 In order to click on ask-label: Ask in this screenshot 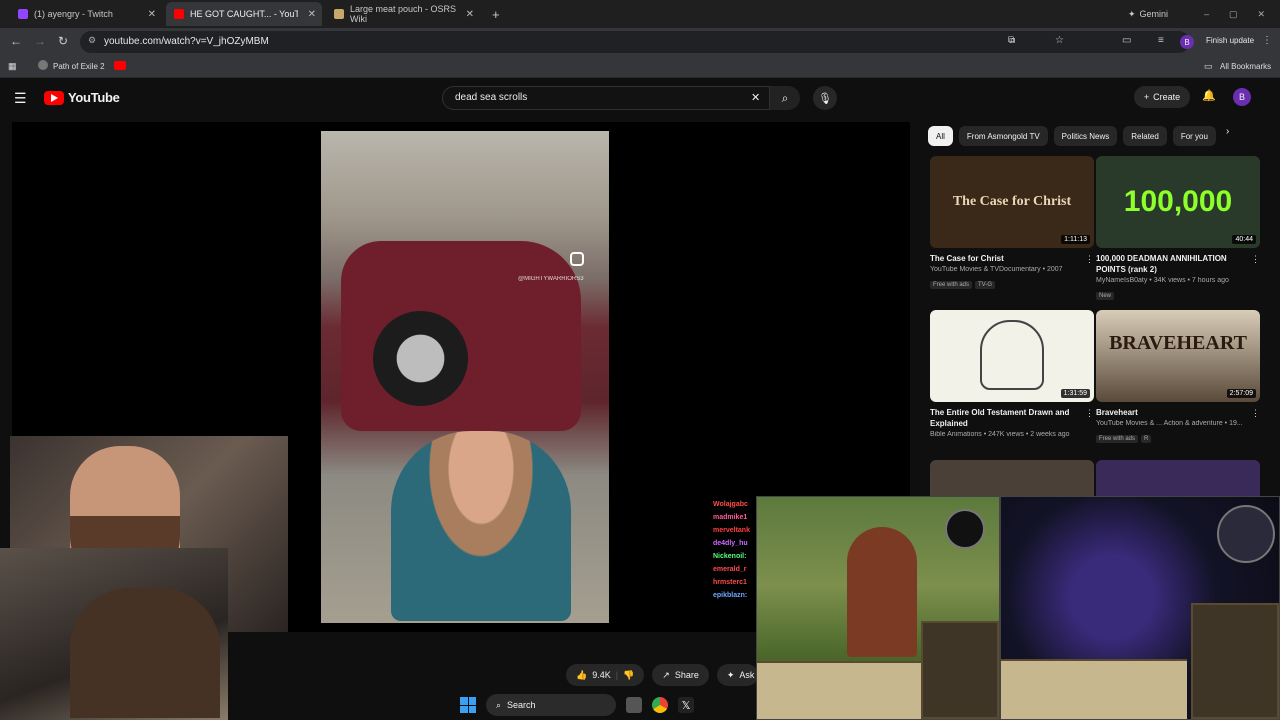, I will do `click(747, 675)`.